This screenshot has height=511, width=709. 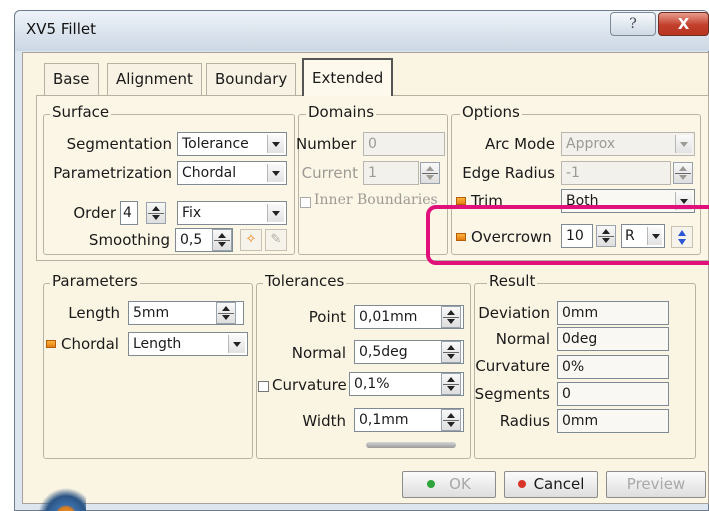 I want to click on curvature-spinner, so click(x=451, y=384).